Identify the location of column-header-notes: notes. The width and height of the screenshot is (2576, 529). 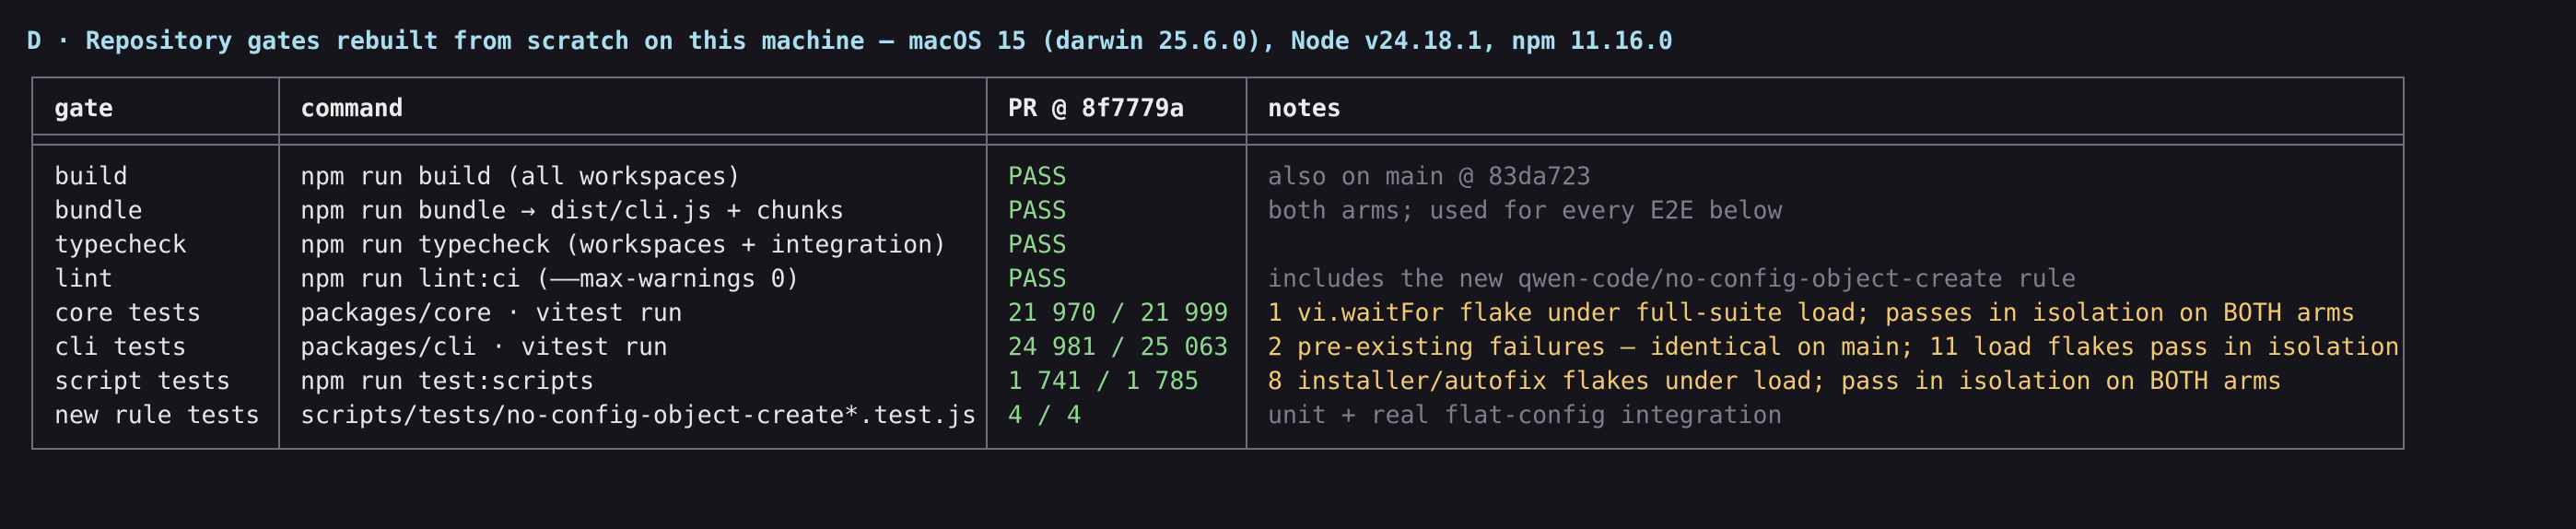
(1304, 108).